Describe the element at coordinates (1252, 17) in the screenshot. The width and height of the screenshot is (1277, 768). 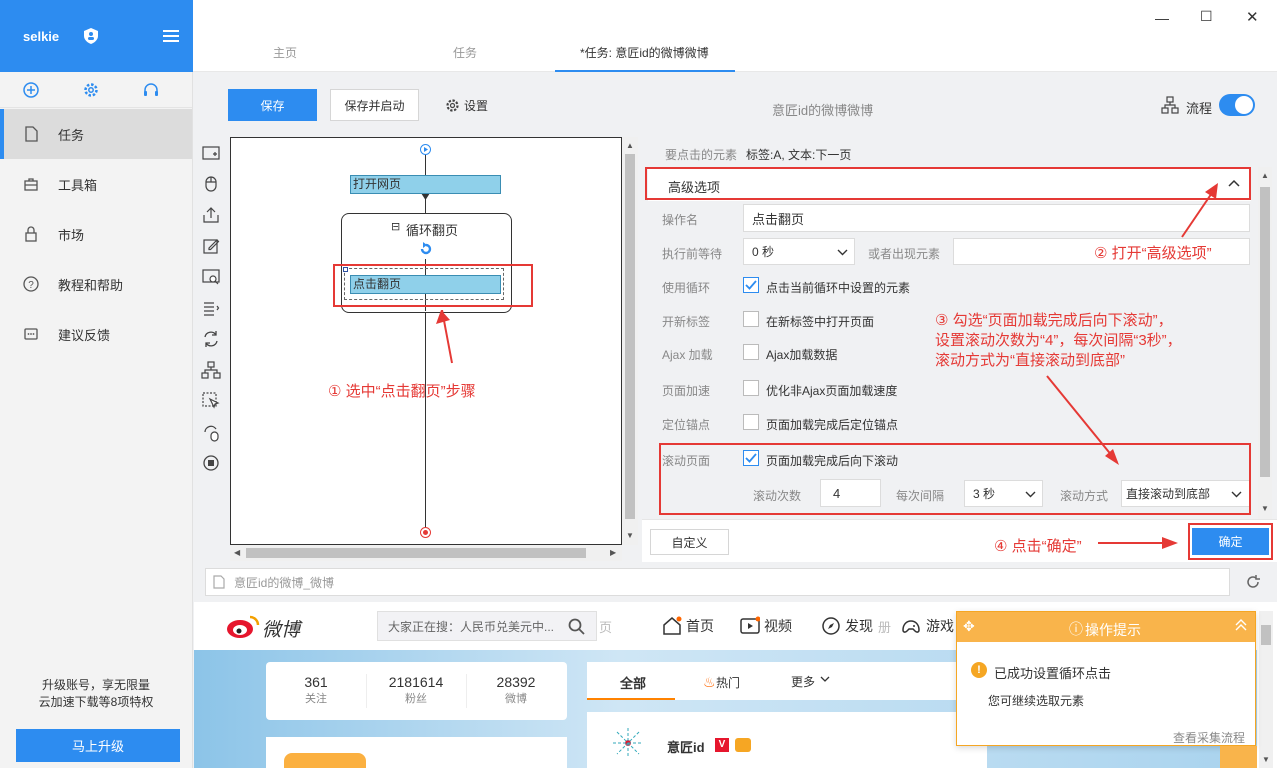
I see `close-button: ✕` at that location.